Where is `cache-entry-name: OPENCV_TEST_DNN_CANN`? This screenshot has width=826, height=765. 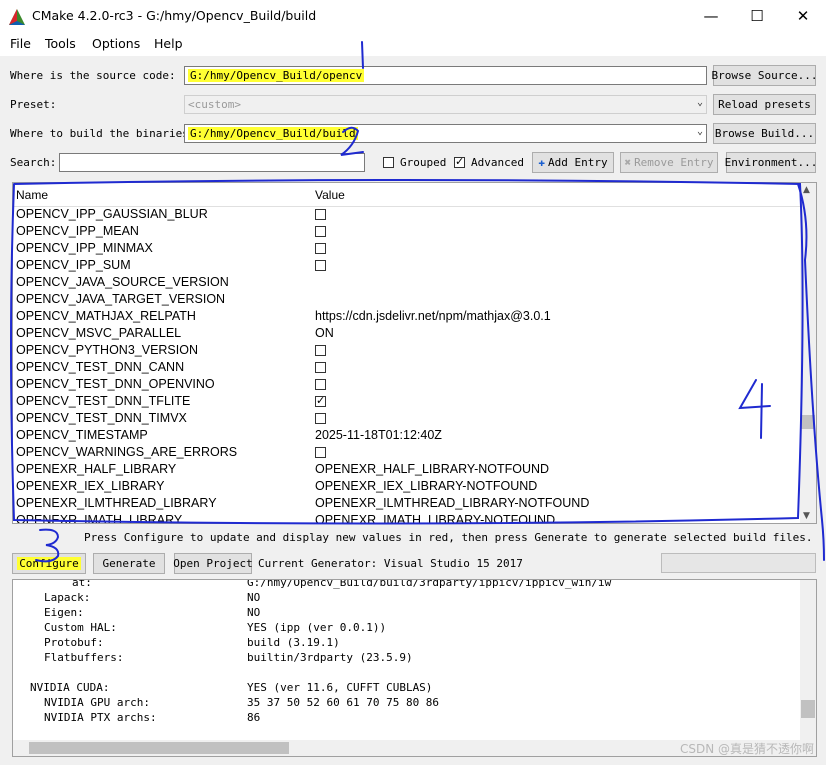 cache-entry-name: OPENCV_TEST_DNN_CANN is located at coordinates (100, 367).